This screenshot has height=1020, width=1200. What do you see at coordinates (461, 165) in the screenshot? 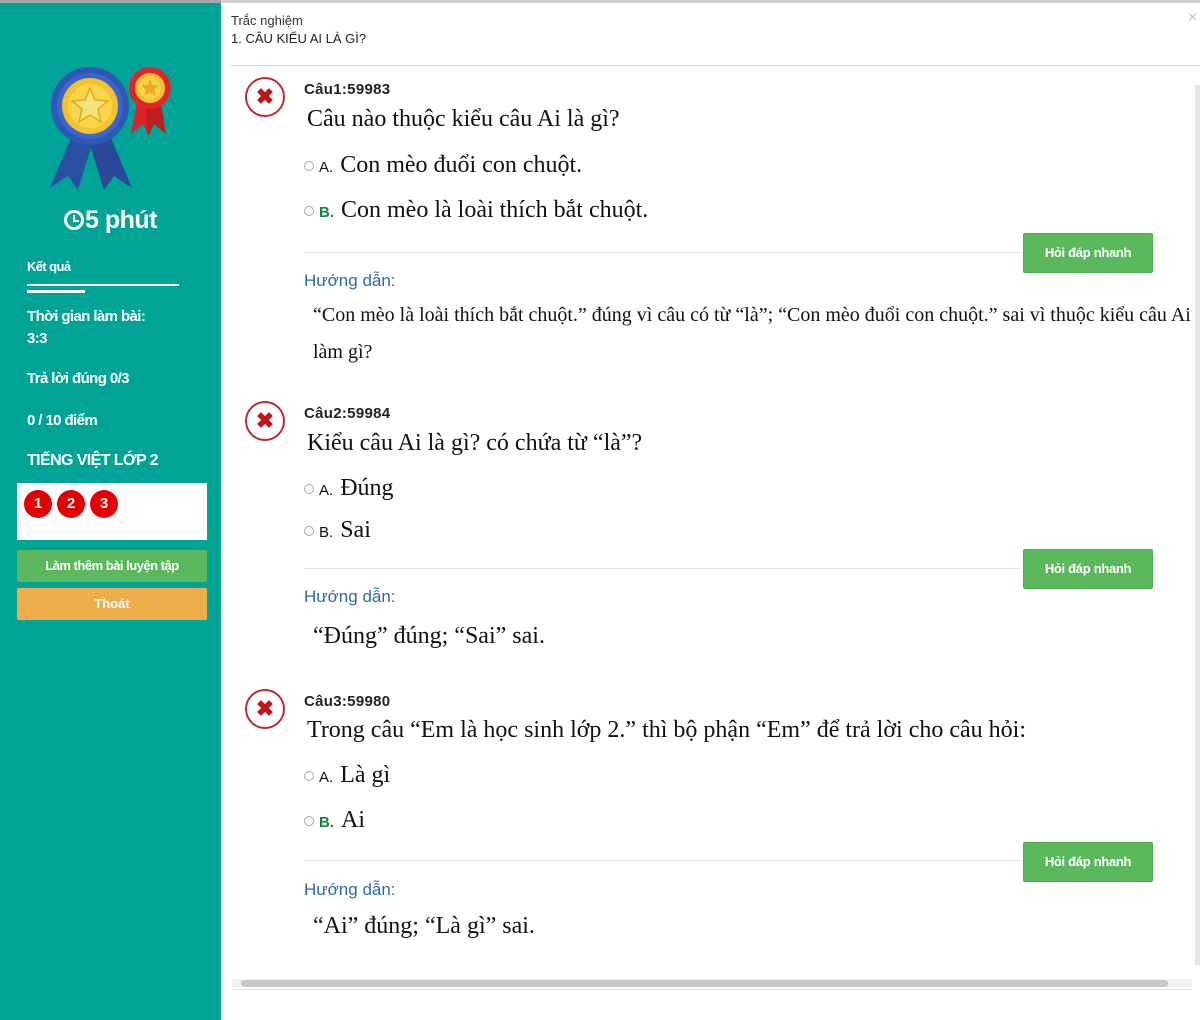
I see `option-text: Con mèo đuổi con chuột.` at bounding box center [461, 165].